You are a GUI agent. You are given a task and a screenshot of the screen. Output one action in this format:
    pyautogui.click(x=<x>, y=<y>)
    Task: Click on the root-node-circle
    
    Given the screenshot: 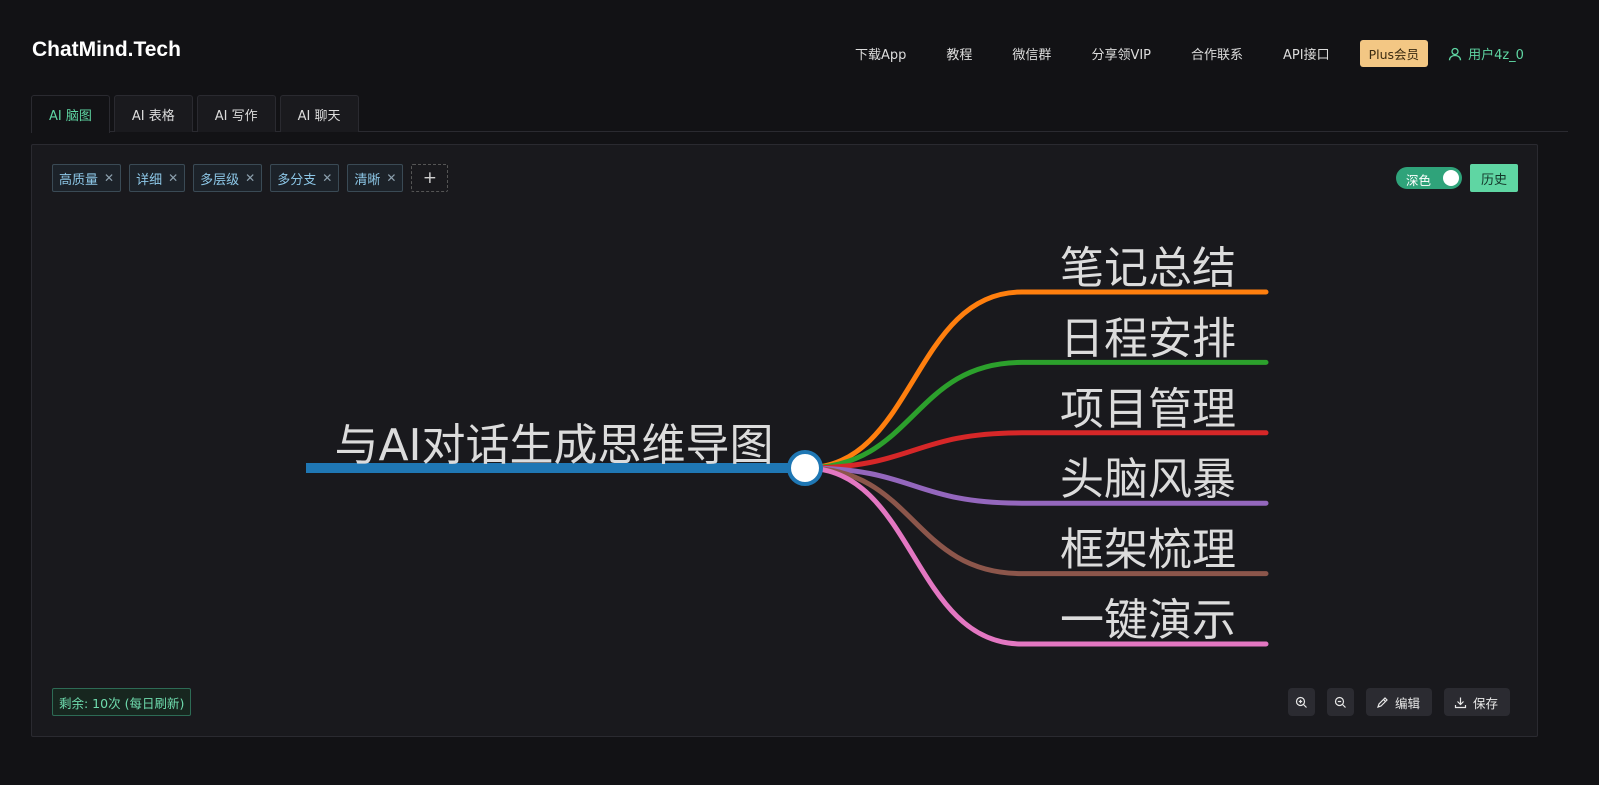 What is the action you would take?
    pyautogui.click(x=805, y=468)
    